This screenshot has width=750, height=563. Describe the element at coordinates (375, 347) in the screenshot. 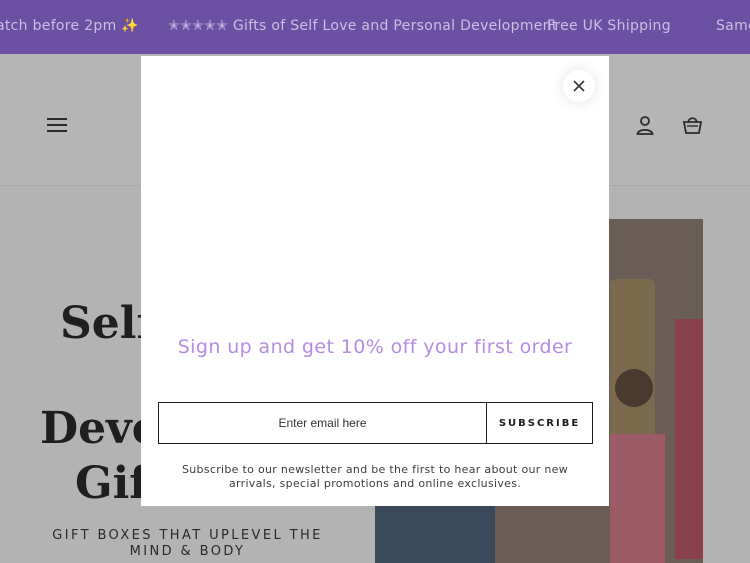

I see `popup-heading: Sign up and get 10% off your first order` at that location.